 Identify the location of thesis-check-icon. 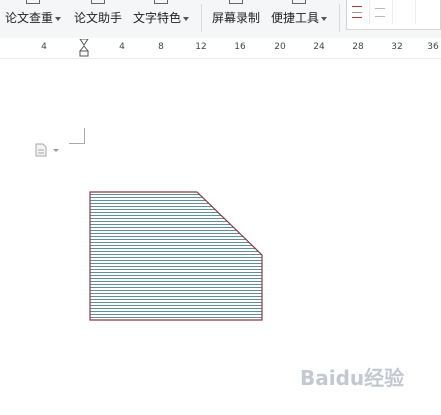
(33, 2).